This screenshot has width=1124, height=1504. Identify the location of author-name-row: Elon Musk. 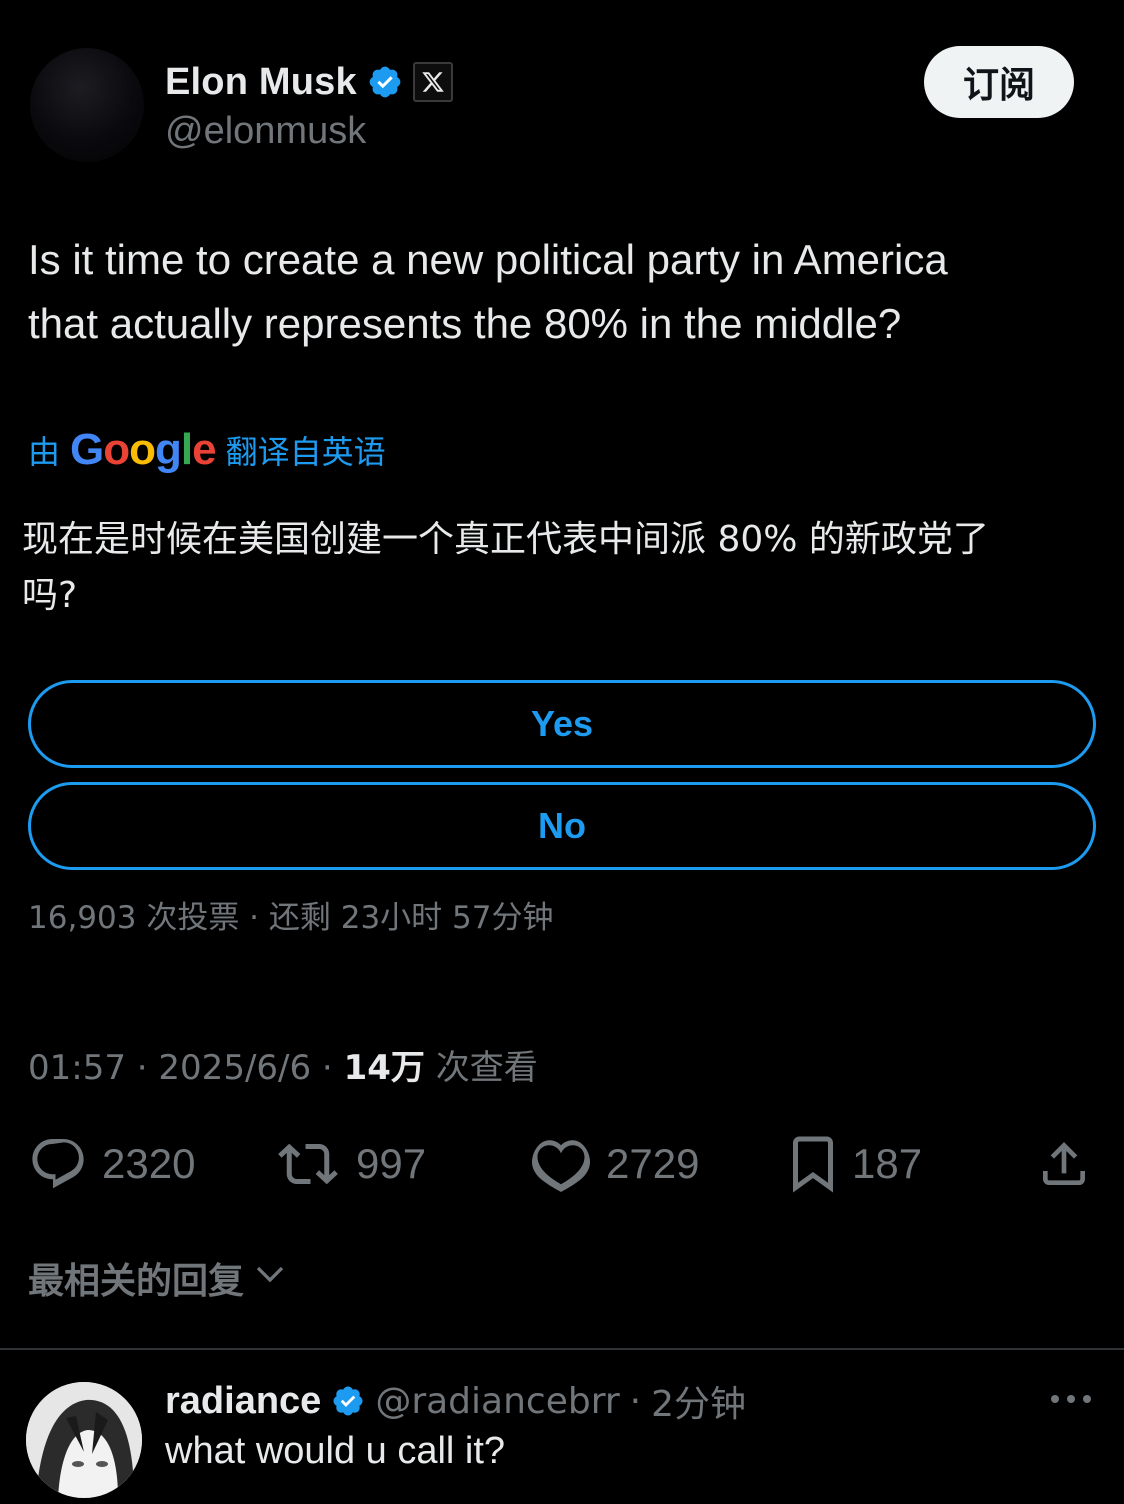
(309, 82).